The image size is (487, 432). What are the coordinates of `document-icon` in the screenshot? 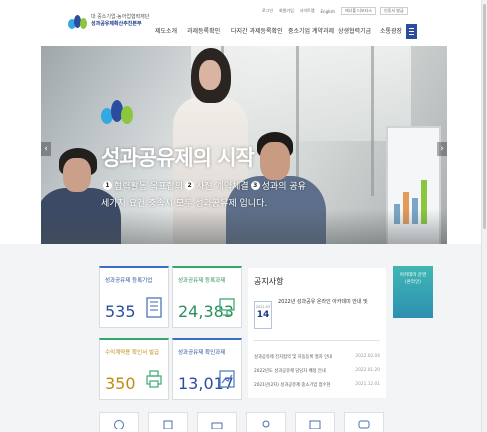 It's located at (168, 424).